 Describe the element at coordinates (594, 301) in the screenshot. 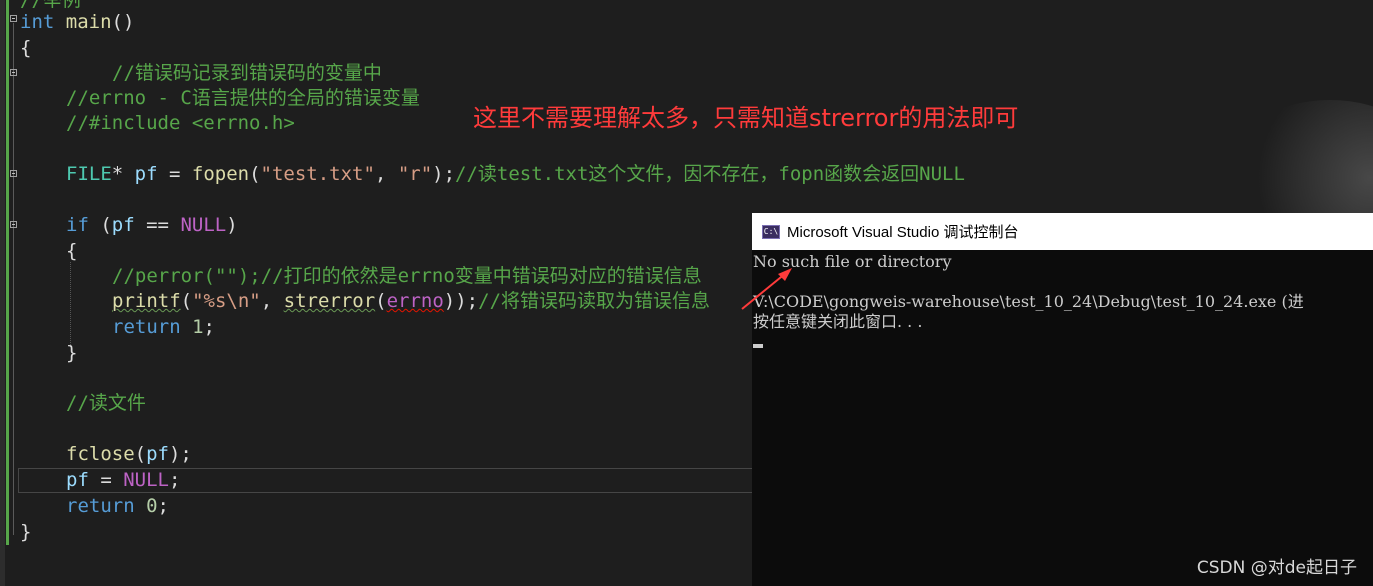

I see `comment: //将错误码读取为错误信息` at that location.